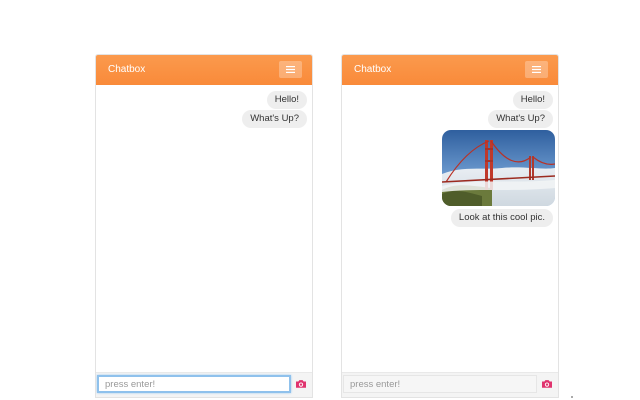 This screenshot has height=400, width=640. What do you see at coordinates (501, 218) in the screenshot?
I see `message-bubble: Look at this cool pic.` at bounding box center [501, 218].